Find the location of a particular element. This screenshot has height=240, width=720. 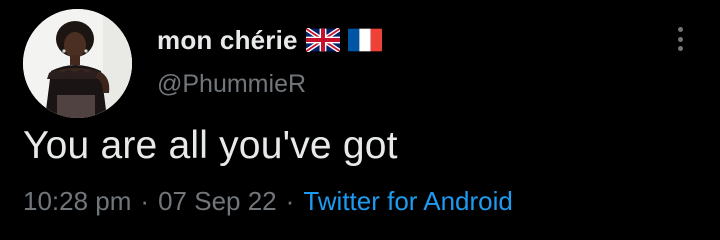

author-handle: @PhummieR is located at coordinates (231, 84).